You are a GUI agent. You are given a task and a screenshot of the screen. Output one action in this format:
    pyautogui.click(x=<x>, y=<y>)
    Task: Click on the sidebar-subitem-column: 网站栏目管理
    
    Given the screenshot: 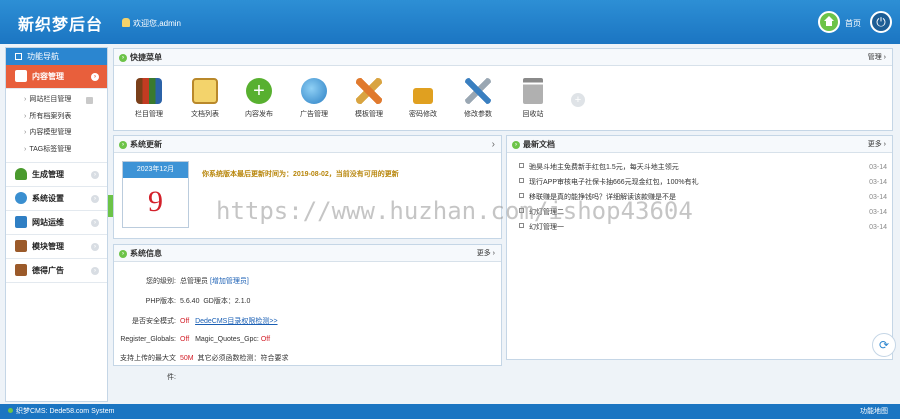 What is the action you would take?
    pyautogui.click(x=56, y=100)
    